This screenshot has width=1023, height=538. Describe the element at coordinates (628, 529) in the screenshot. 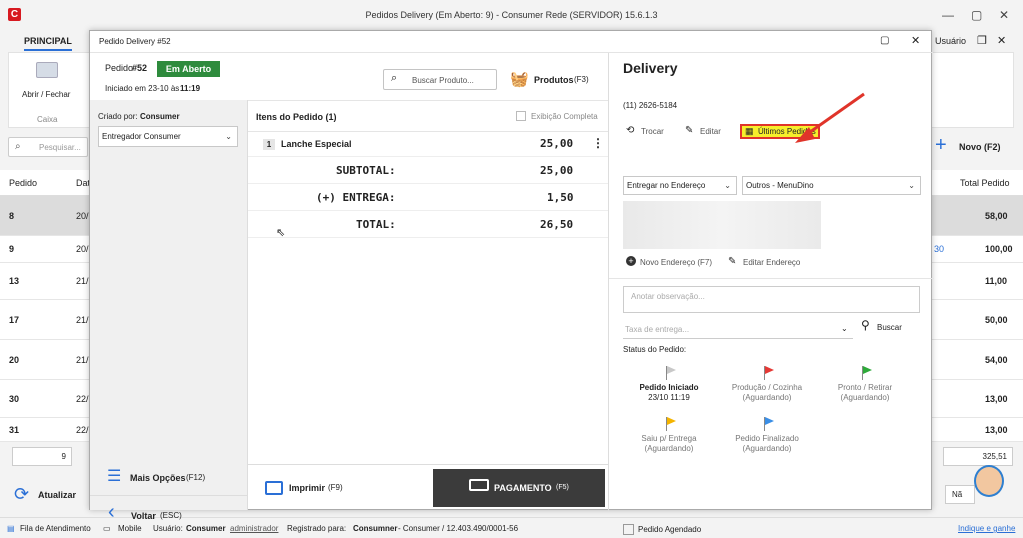

I see `scheduled-checkbox` at that location.